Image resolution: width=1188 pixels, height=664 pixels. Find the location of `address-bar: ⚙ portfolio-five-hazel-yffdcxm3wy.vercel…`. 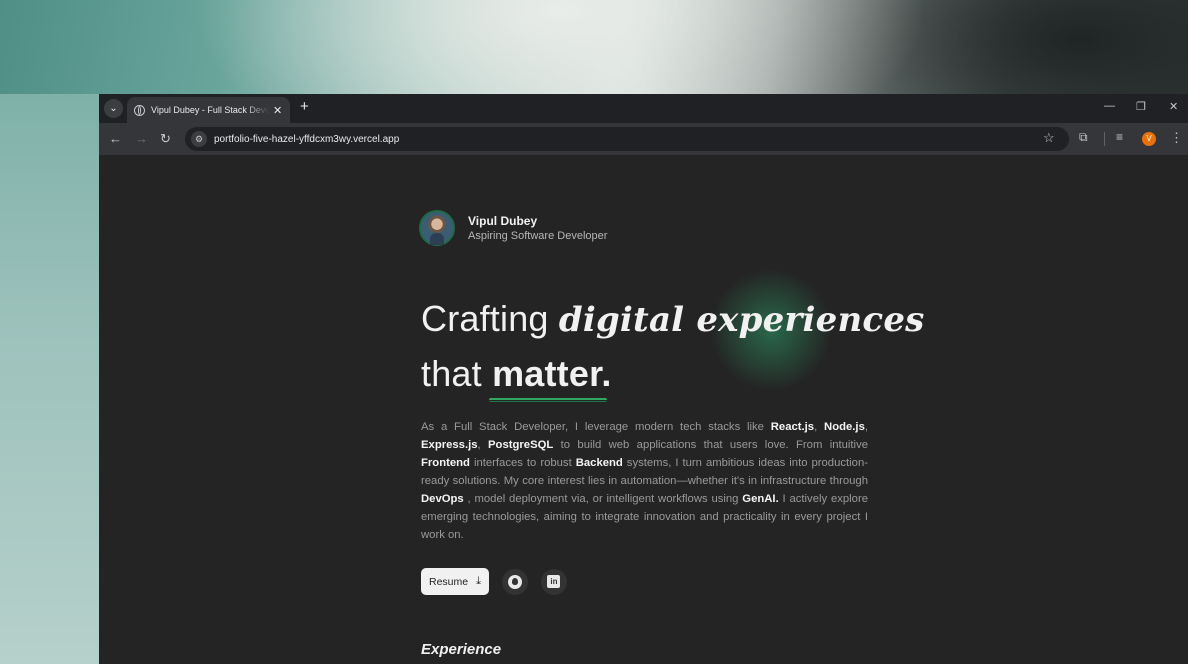

address-bar: ⚙ portfolio-five-hazel-yffdcxm3wy.vercel… is located at coordinates (627, 139).